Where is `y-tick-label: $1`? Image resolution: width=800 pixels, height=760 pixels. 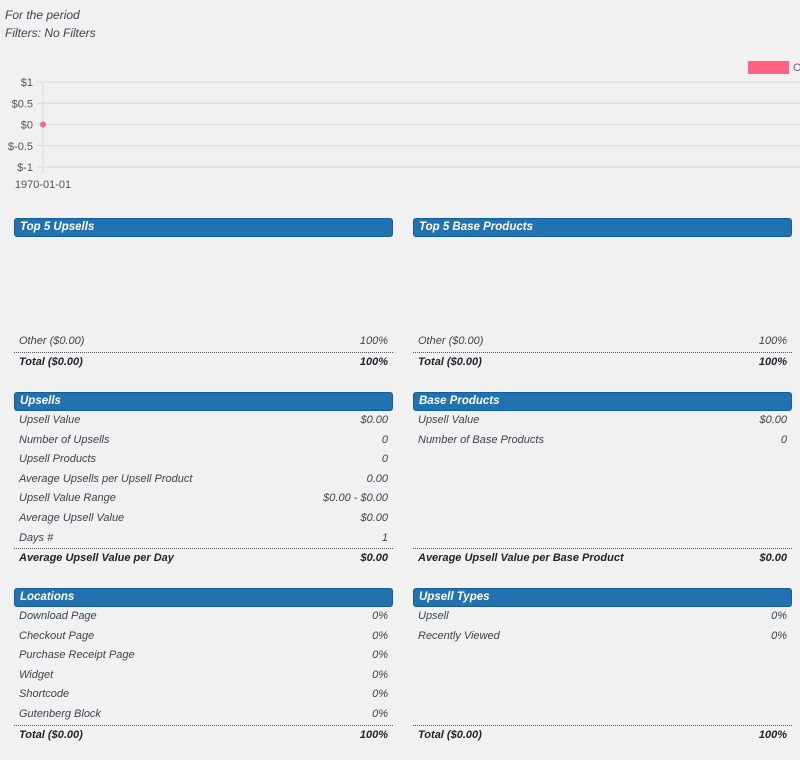
y-tick-label: $1 is located at coordinates (27, 83).